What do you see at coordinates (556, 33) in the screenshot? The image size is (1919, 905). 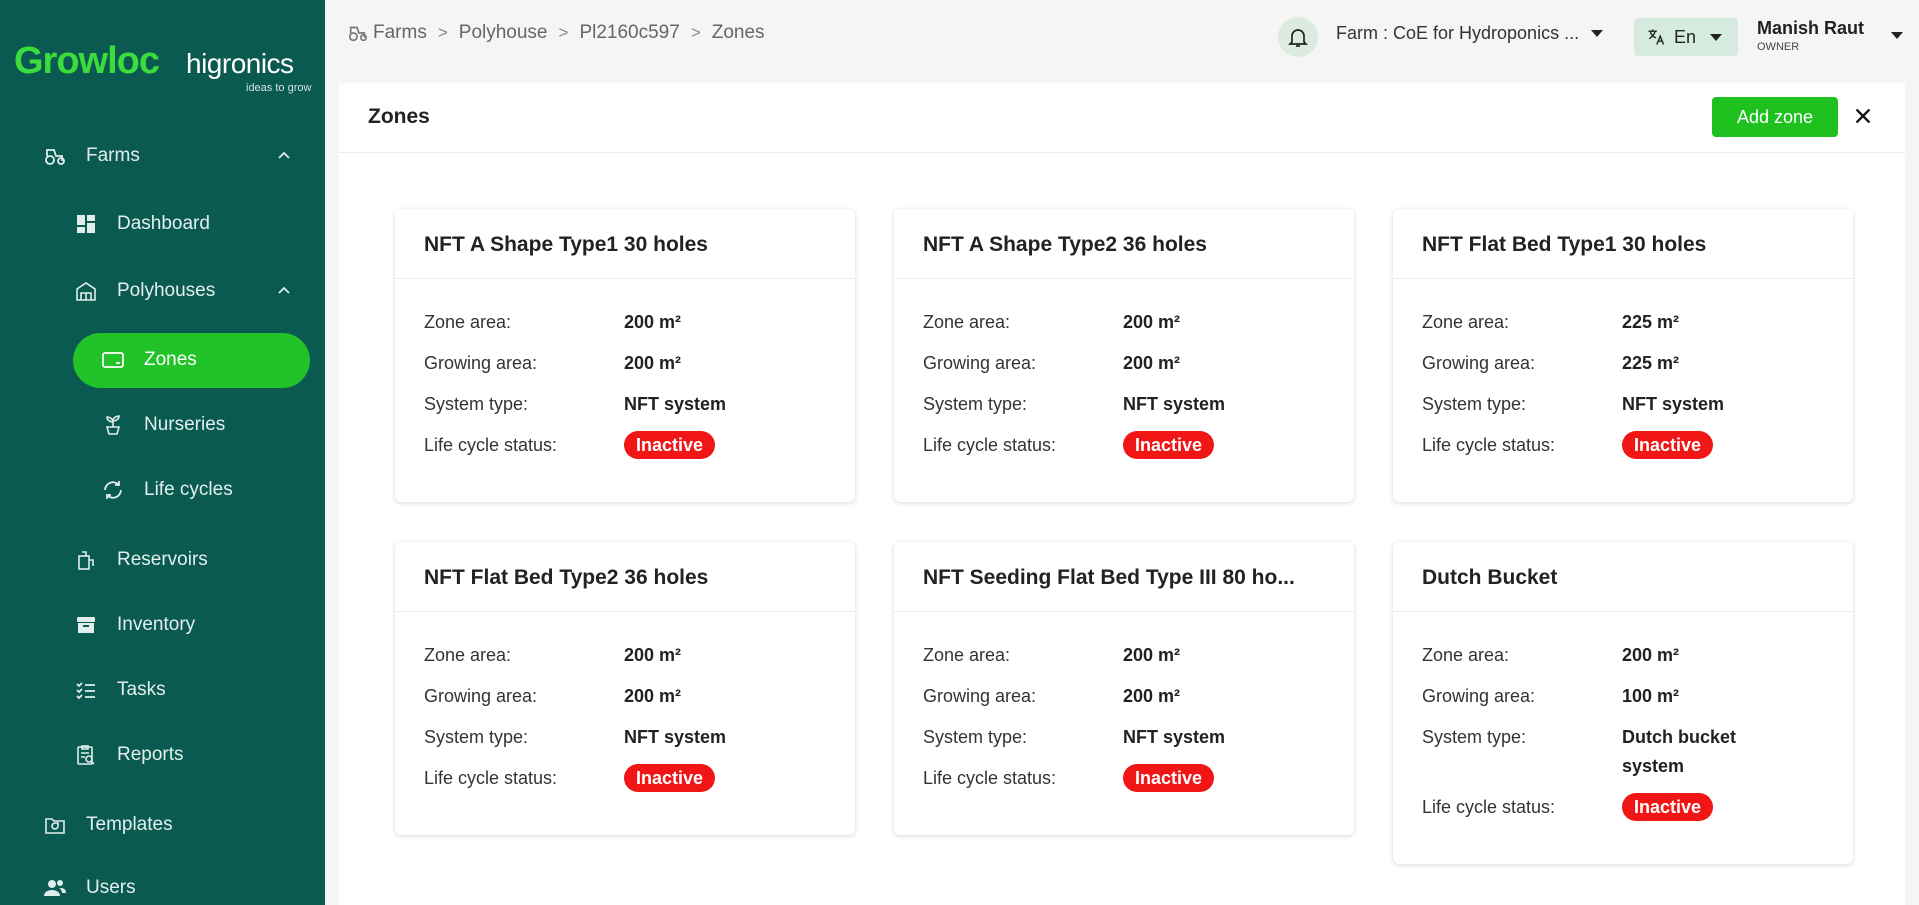 I see `breadcrumb: Farms > Polyhouse > Pl2160c597 > Zones` at bounding box center [556, 33].